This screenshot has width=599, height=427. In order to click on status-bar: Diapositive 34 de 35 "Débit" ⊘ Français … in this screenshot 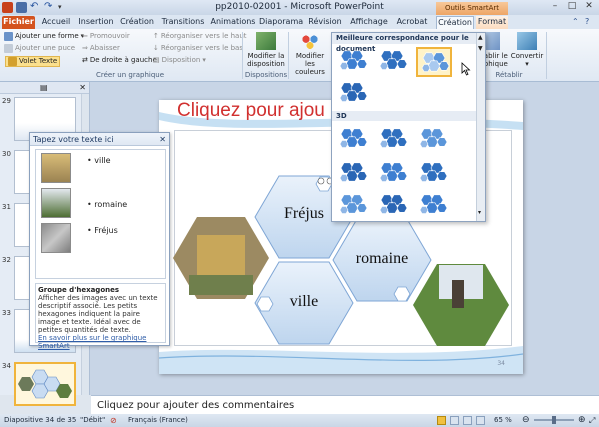, I will do `click(299, 420)`.